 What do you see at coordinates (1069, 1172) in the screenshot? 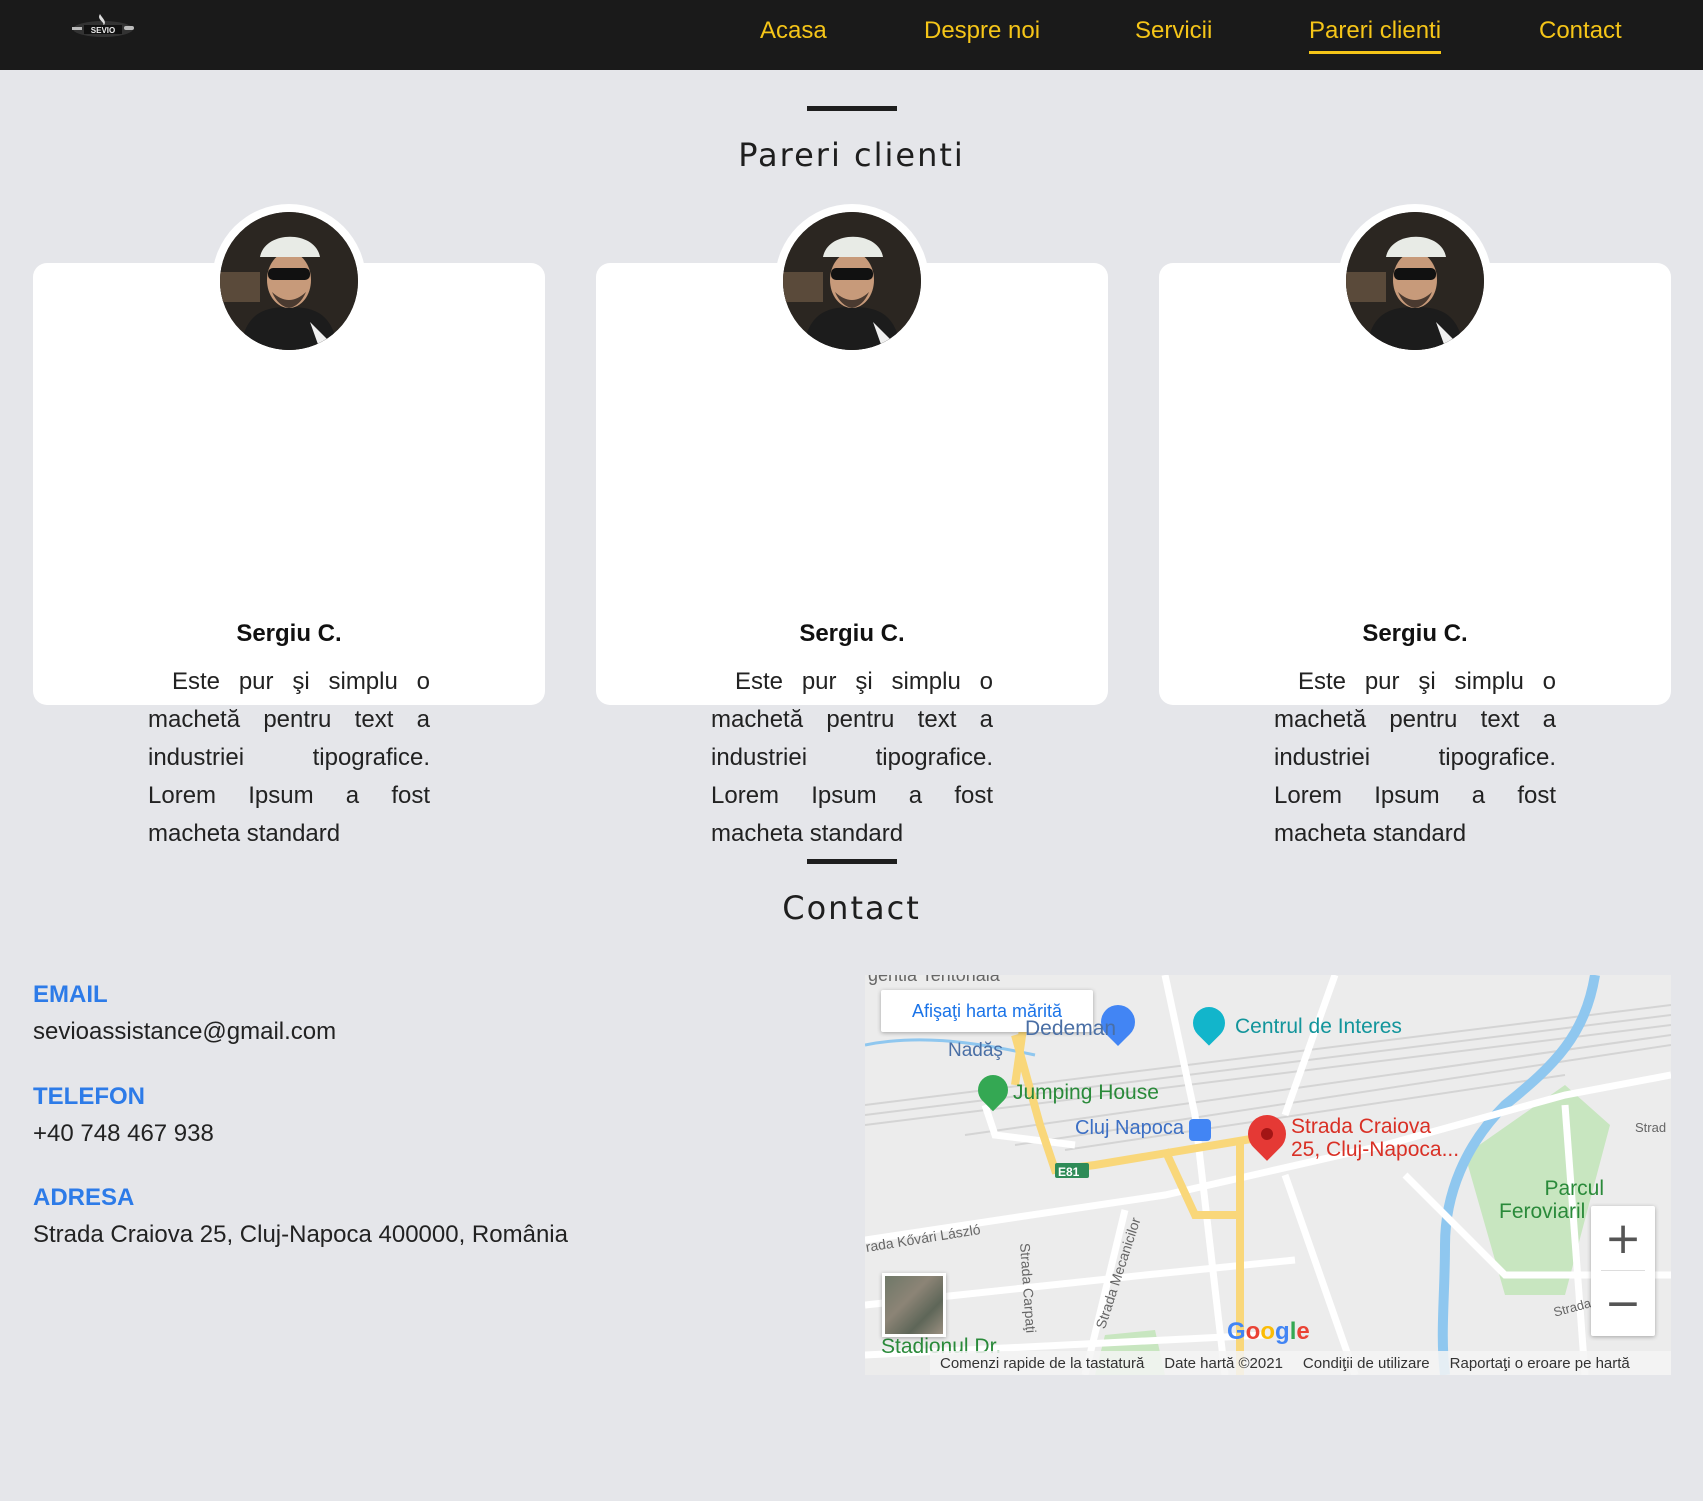
I see `route-e81-label: E81` at bounding box center [1069, 1172].